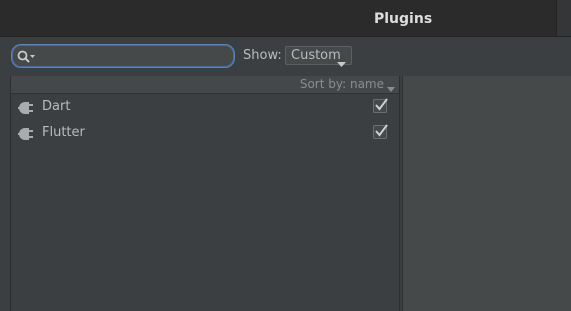 The height and width of the screenshot is (311, 571). What do you see at coordinates (27, 56) in the screenshot?
I see `search-icon` at bounding box center [27, 56].